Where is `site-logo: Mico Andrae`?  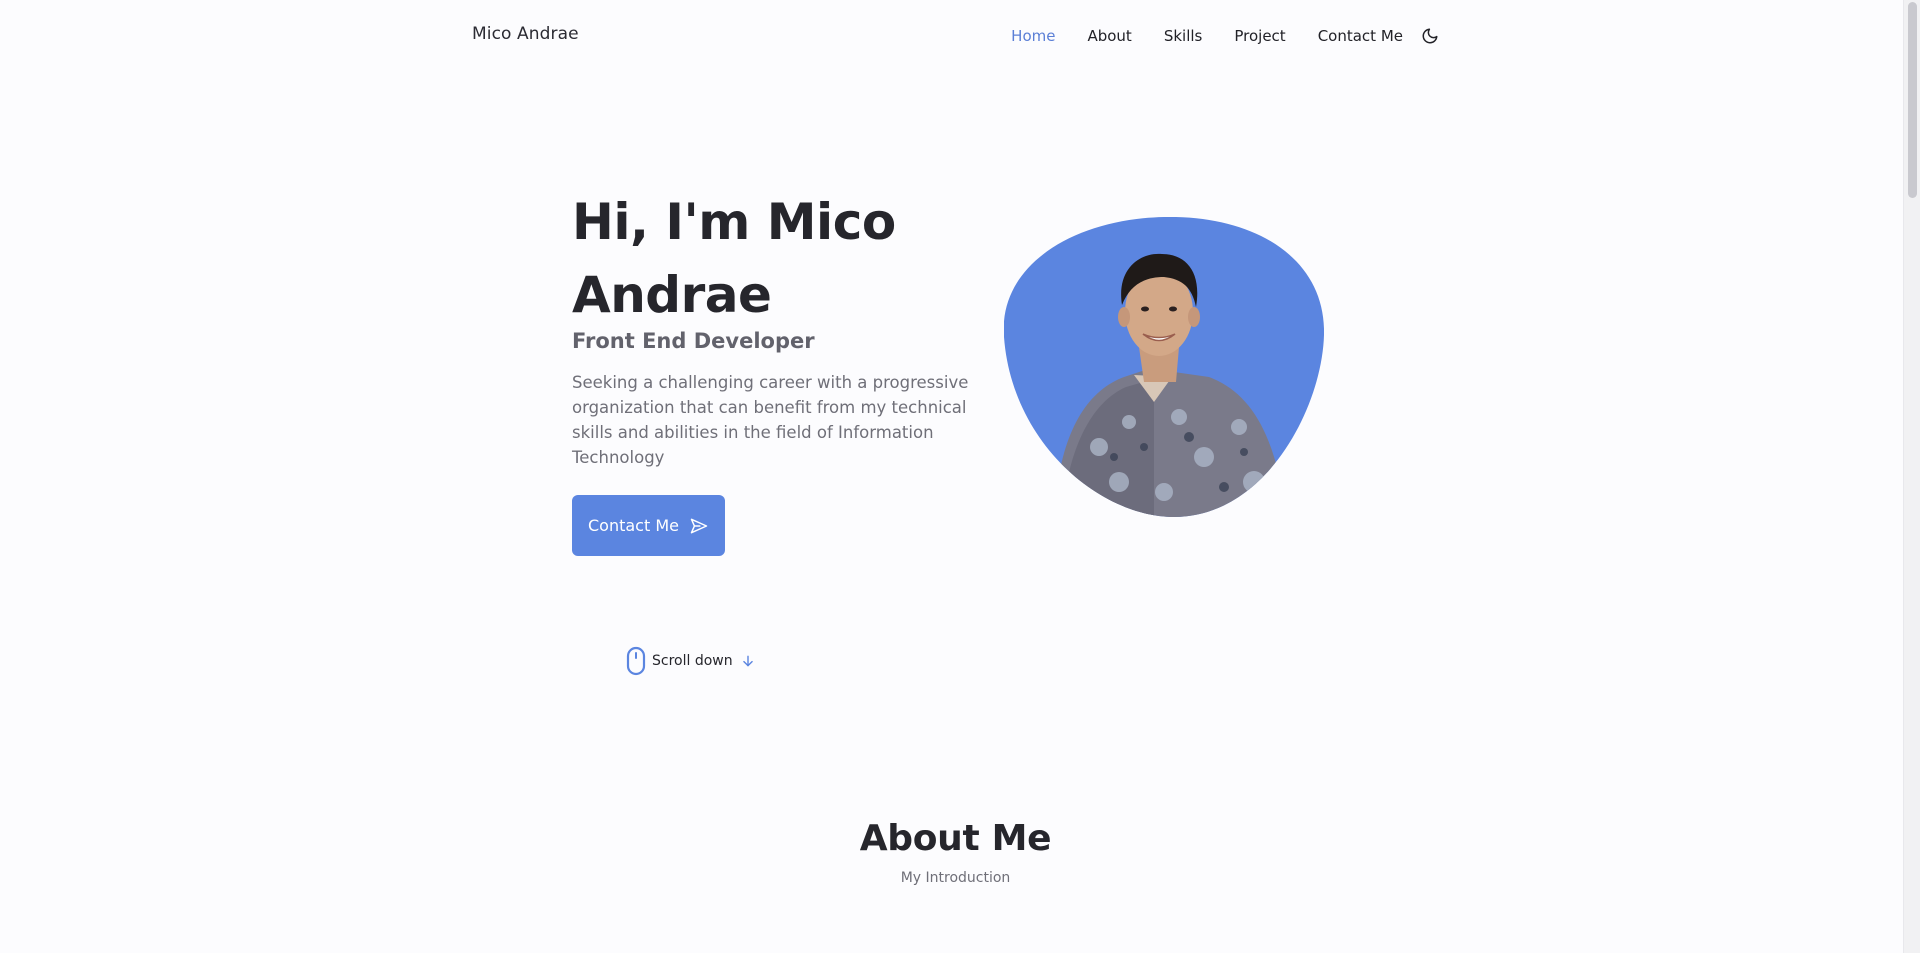 site-logo: Mico Andrae is located at coordinates (525, 34).